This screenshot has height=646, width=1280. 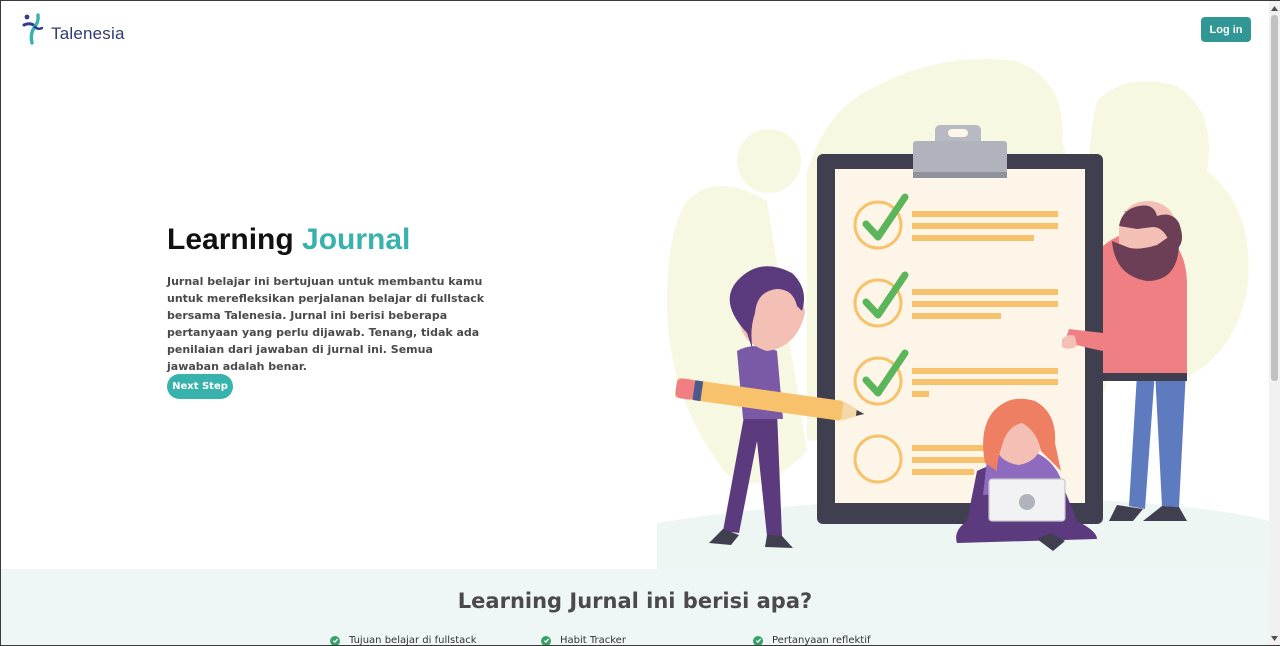 I want to click on scroll-down-arrow-icon, so click(x=1274, y=638).